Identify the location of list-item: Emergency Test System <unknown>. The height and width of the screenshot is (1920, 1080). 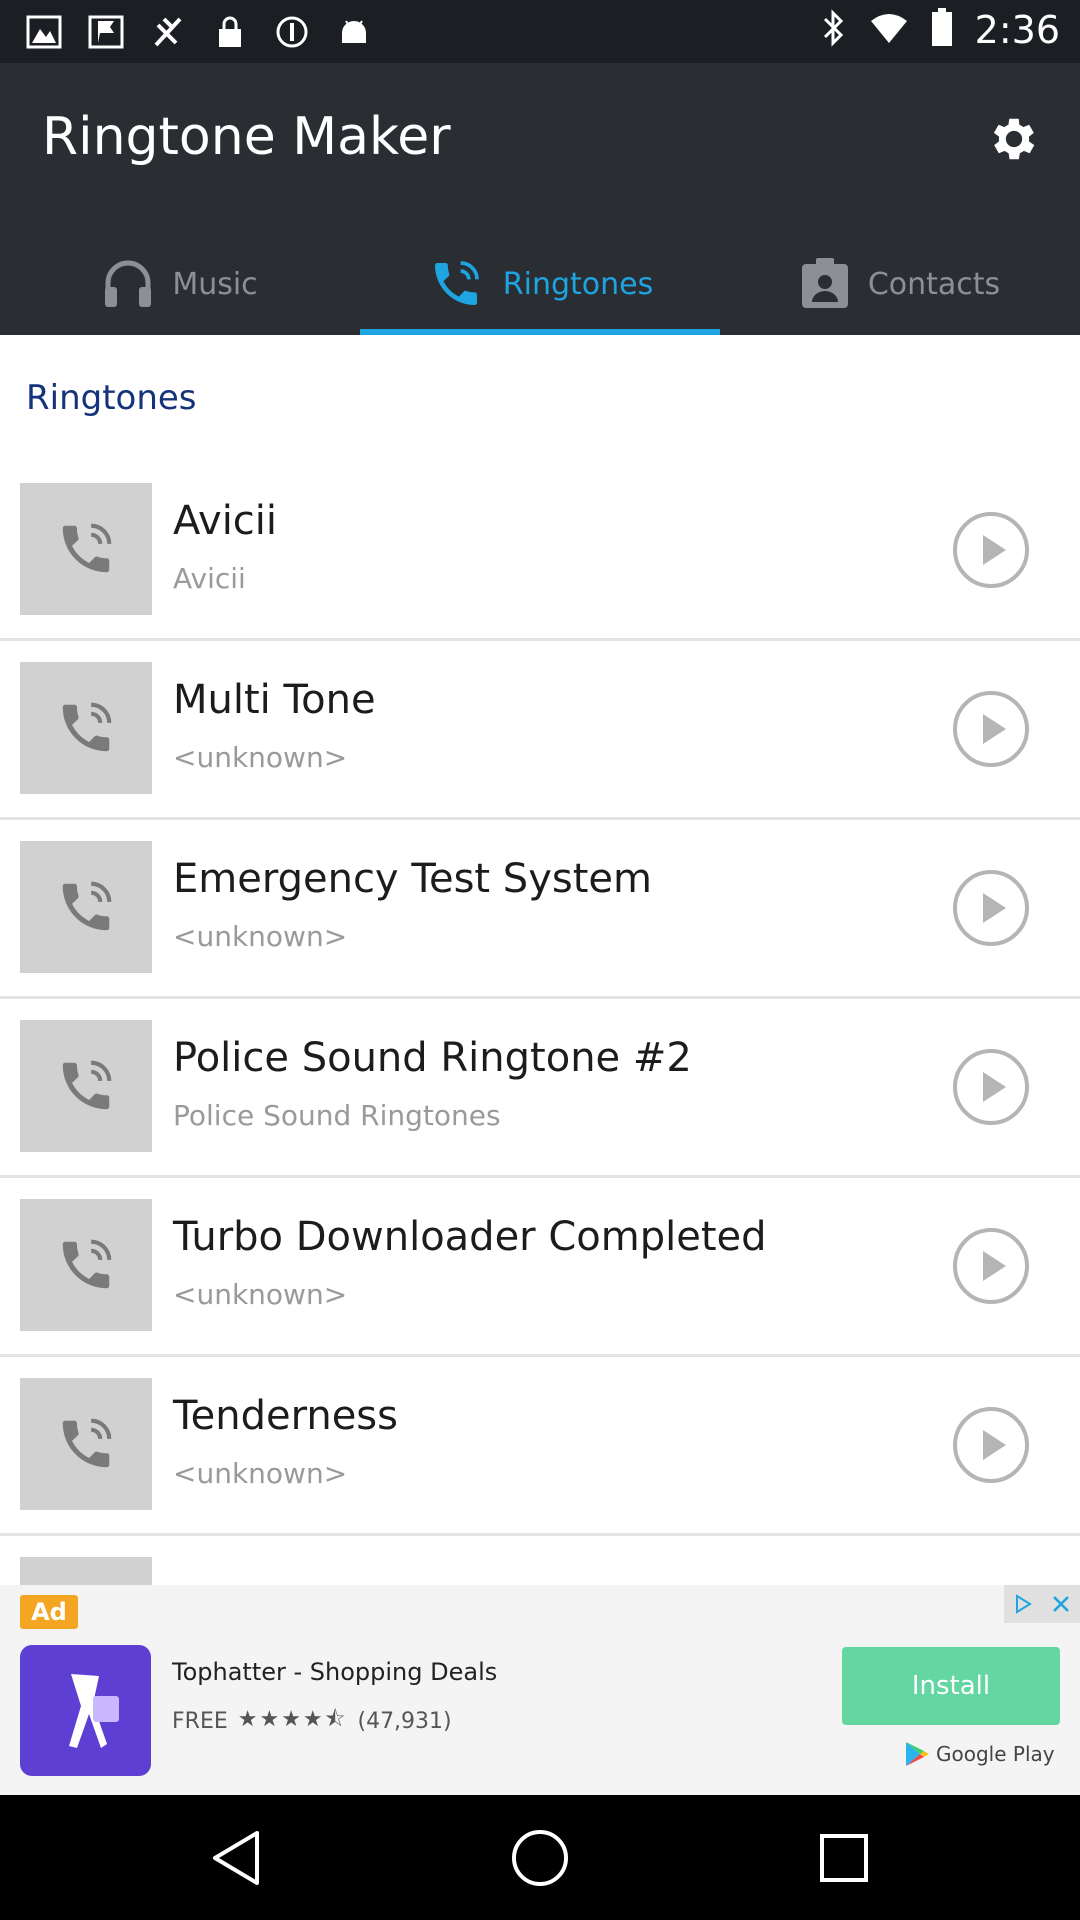
(540, 909).